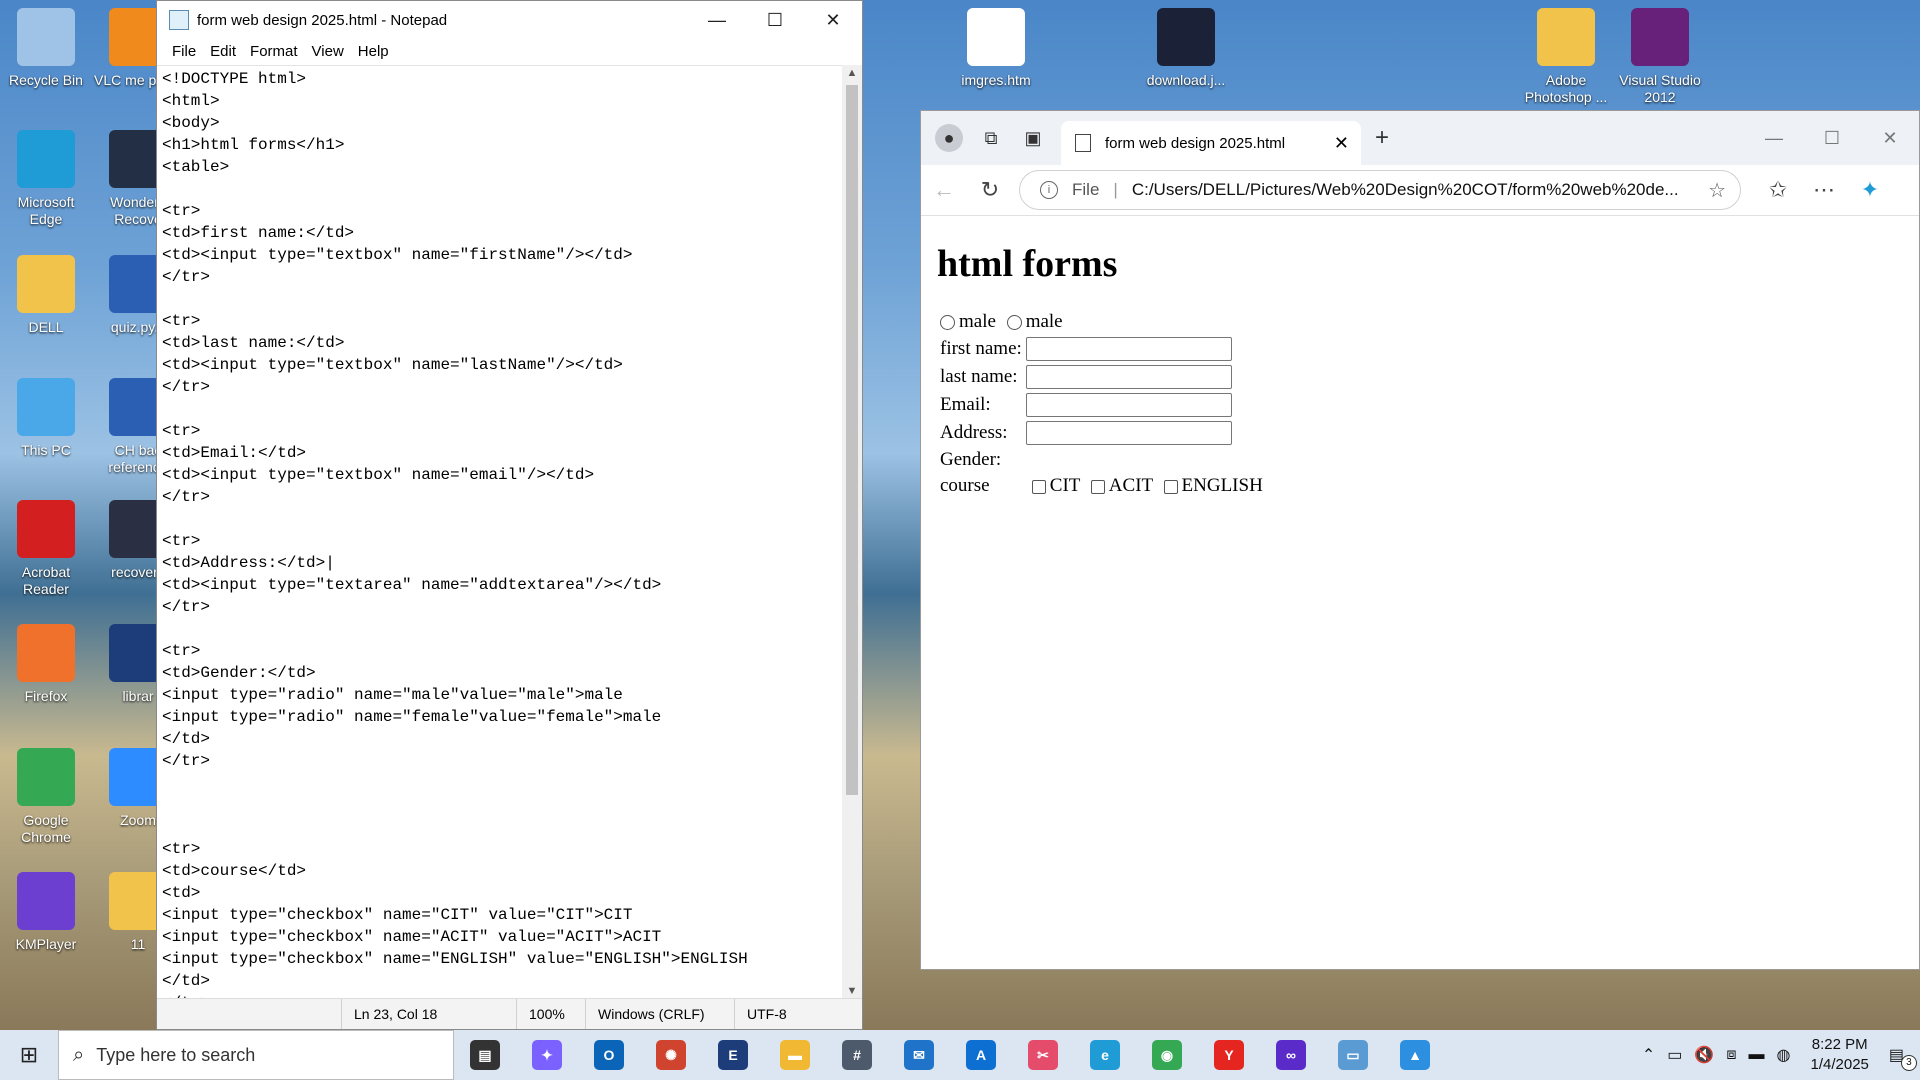  Describe the element at coordinates (1014, 323) in the screenshot. I see `radio-female` at that location.